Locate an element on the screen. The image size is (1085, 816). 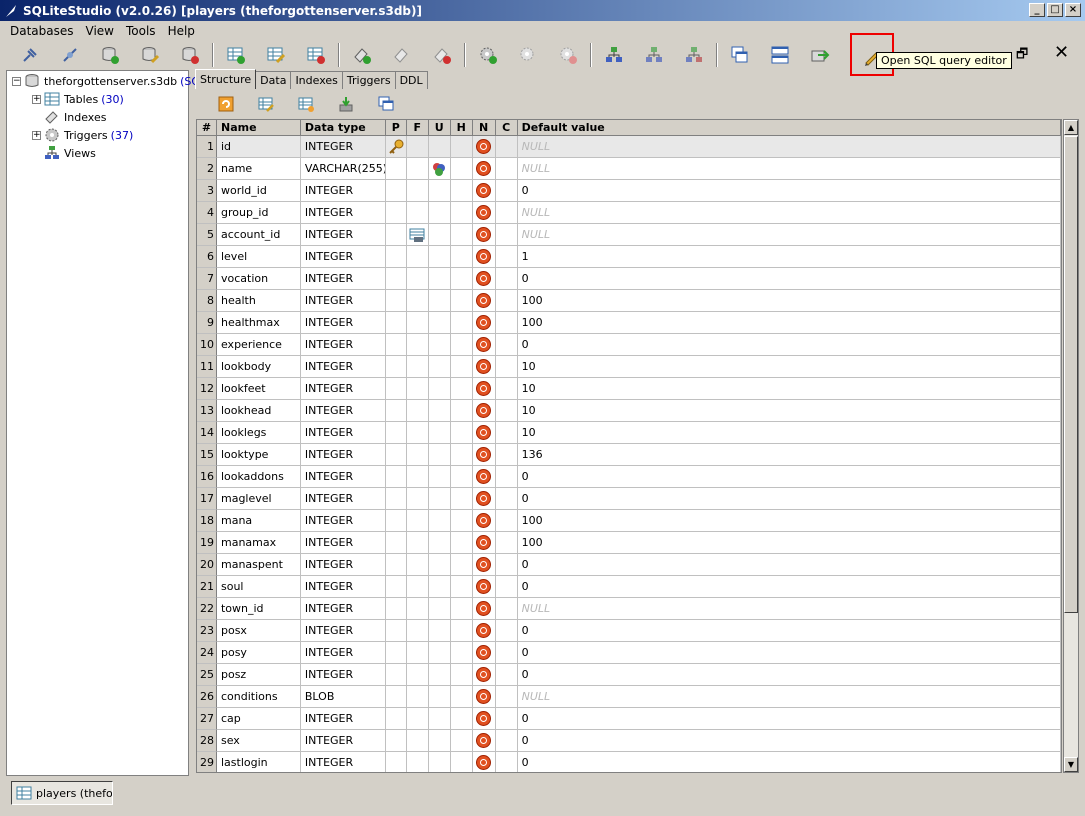
table-row: 27 cap INTEGER 0 is located at coordinates (629, 719).